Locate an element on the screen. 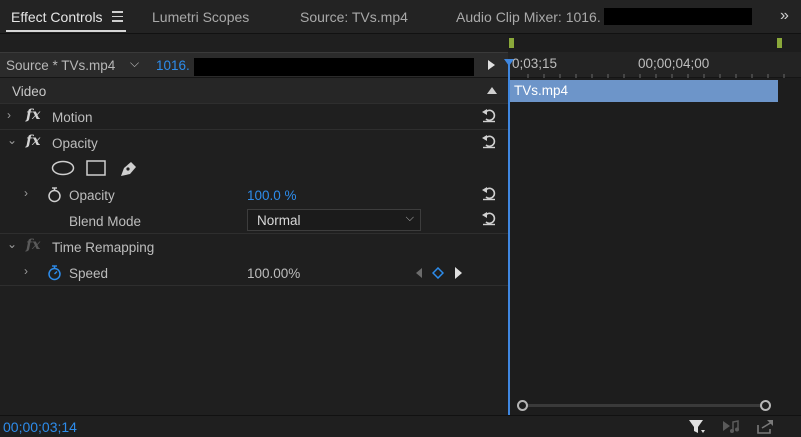 This screenshot has width=801, height=437. scrollbar-track is located at coordinates (644, 405).